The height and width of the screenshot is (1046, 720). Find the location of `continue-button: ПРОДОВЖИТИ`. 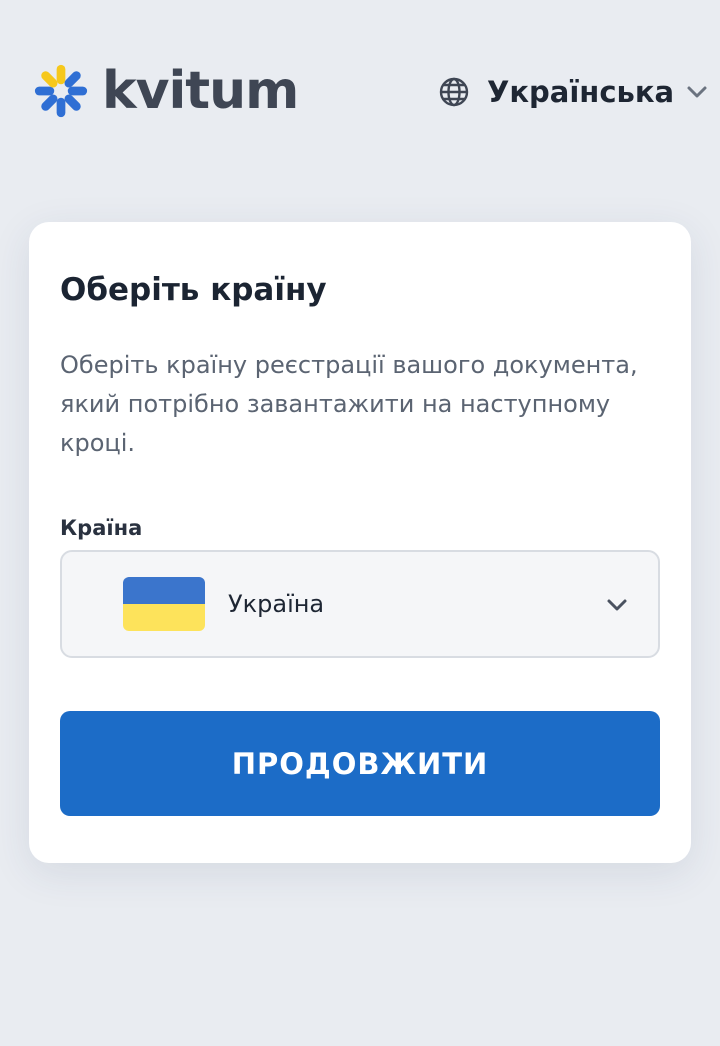

continue-button: ПРОДОВЖИТИ is located at coordinates (360, 763).